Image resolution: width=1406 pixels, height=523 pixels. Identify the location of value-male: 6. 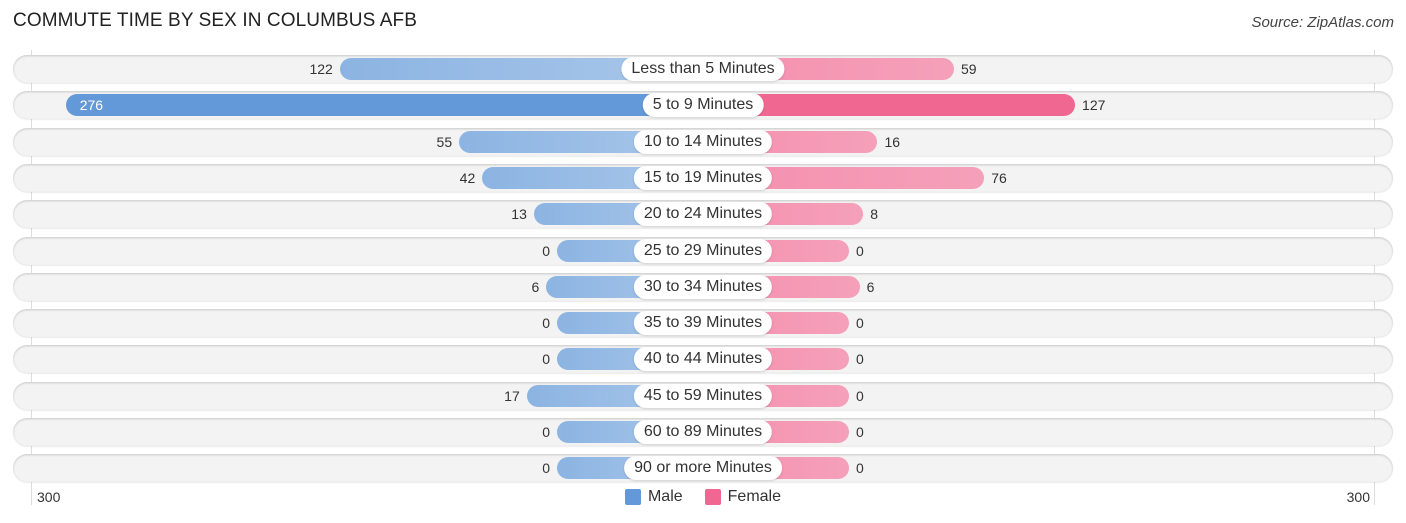
(535, 286).